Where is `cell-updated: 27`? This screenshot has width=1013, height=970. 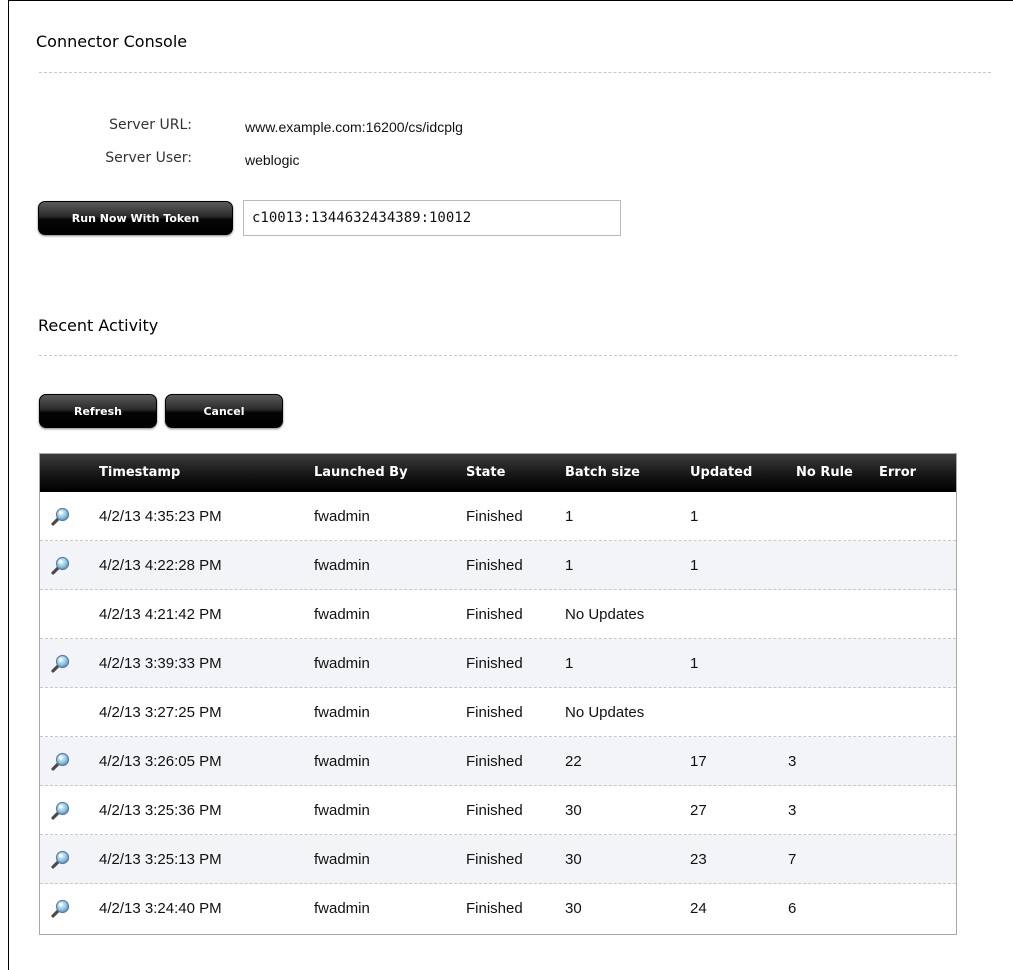
cell-updated: 27 is located at coordinates (698, 810).